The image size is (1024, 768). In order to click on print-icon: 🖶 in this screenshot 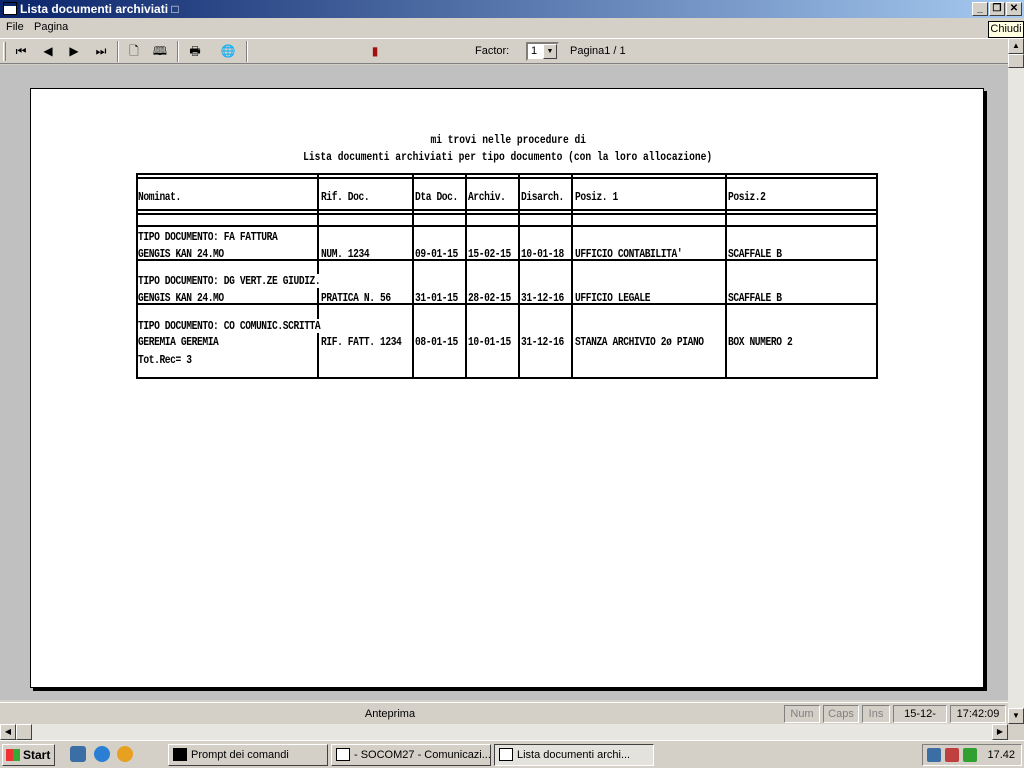, I will do `click(195, 51)`.